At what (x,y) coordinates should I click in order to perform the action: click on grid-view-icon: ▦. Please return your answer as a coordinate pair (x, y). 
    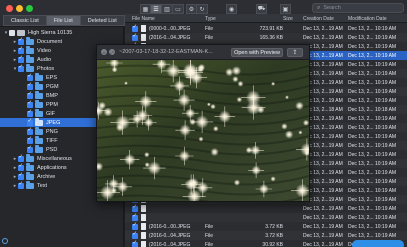
    Looking at the image, I should click on (145, 9).